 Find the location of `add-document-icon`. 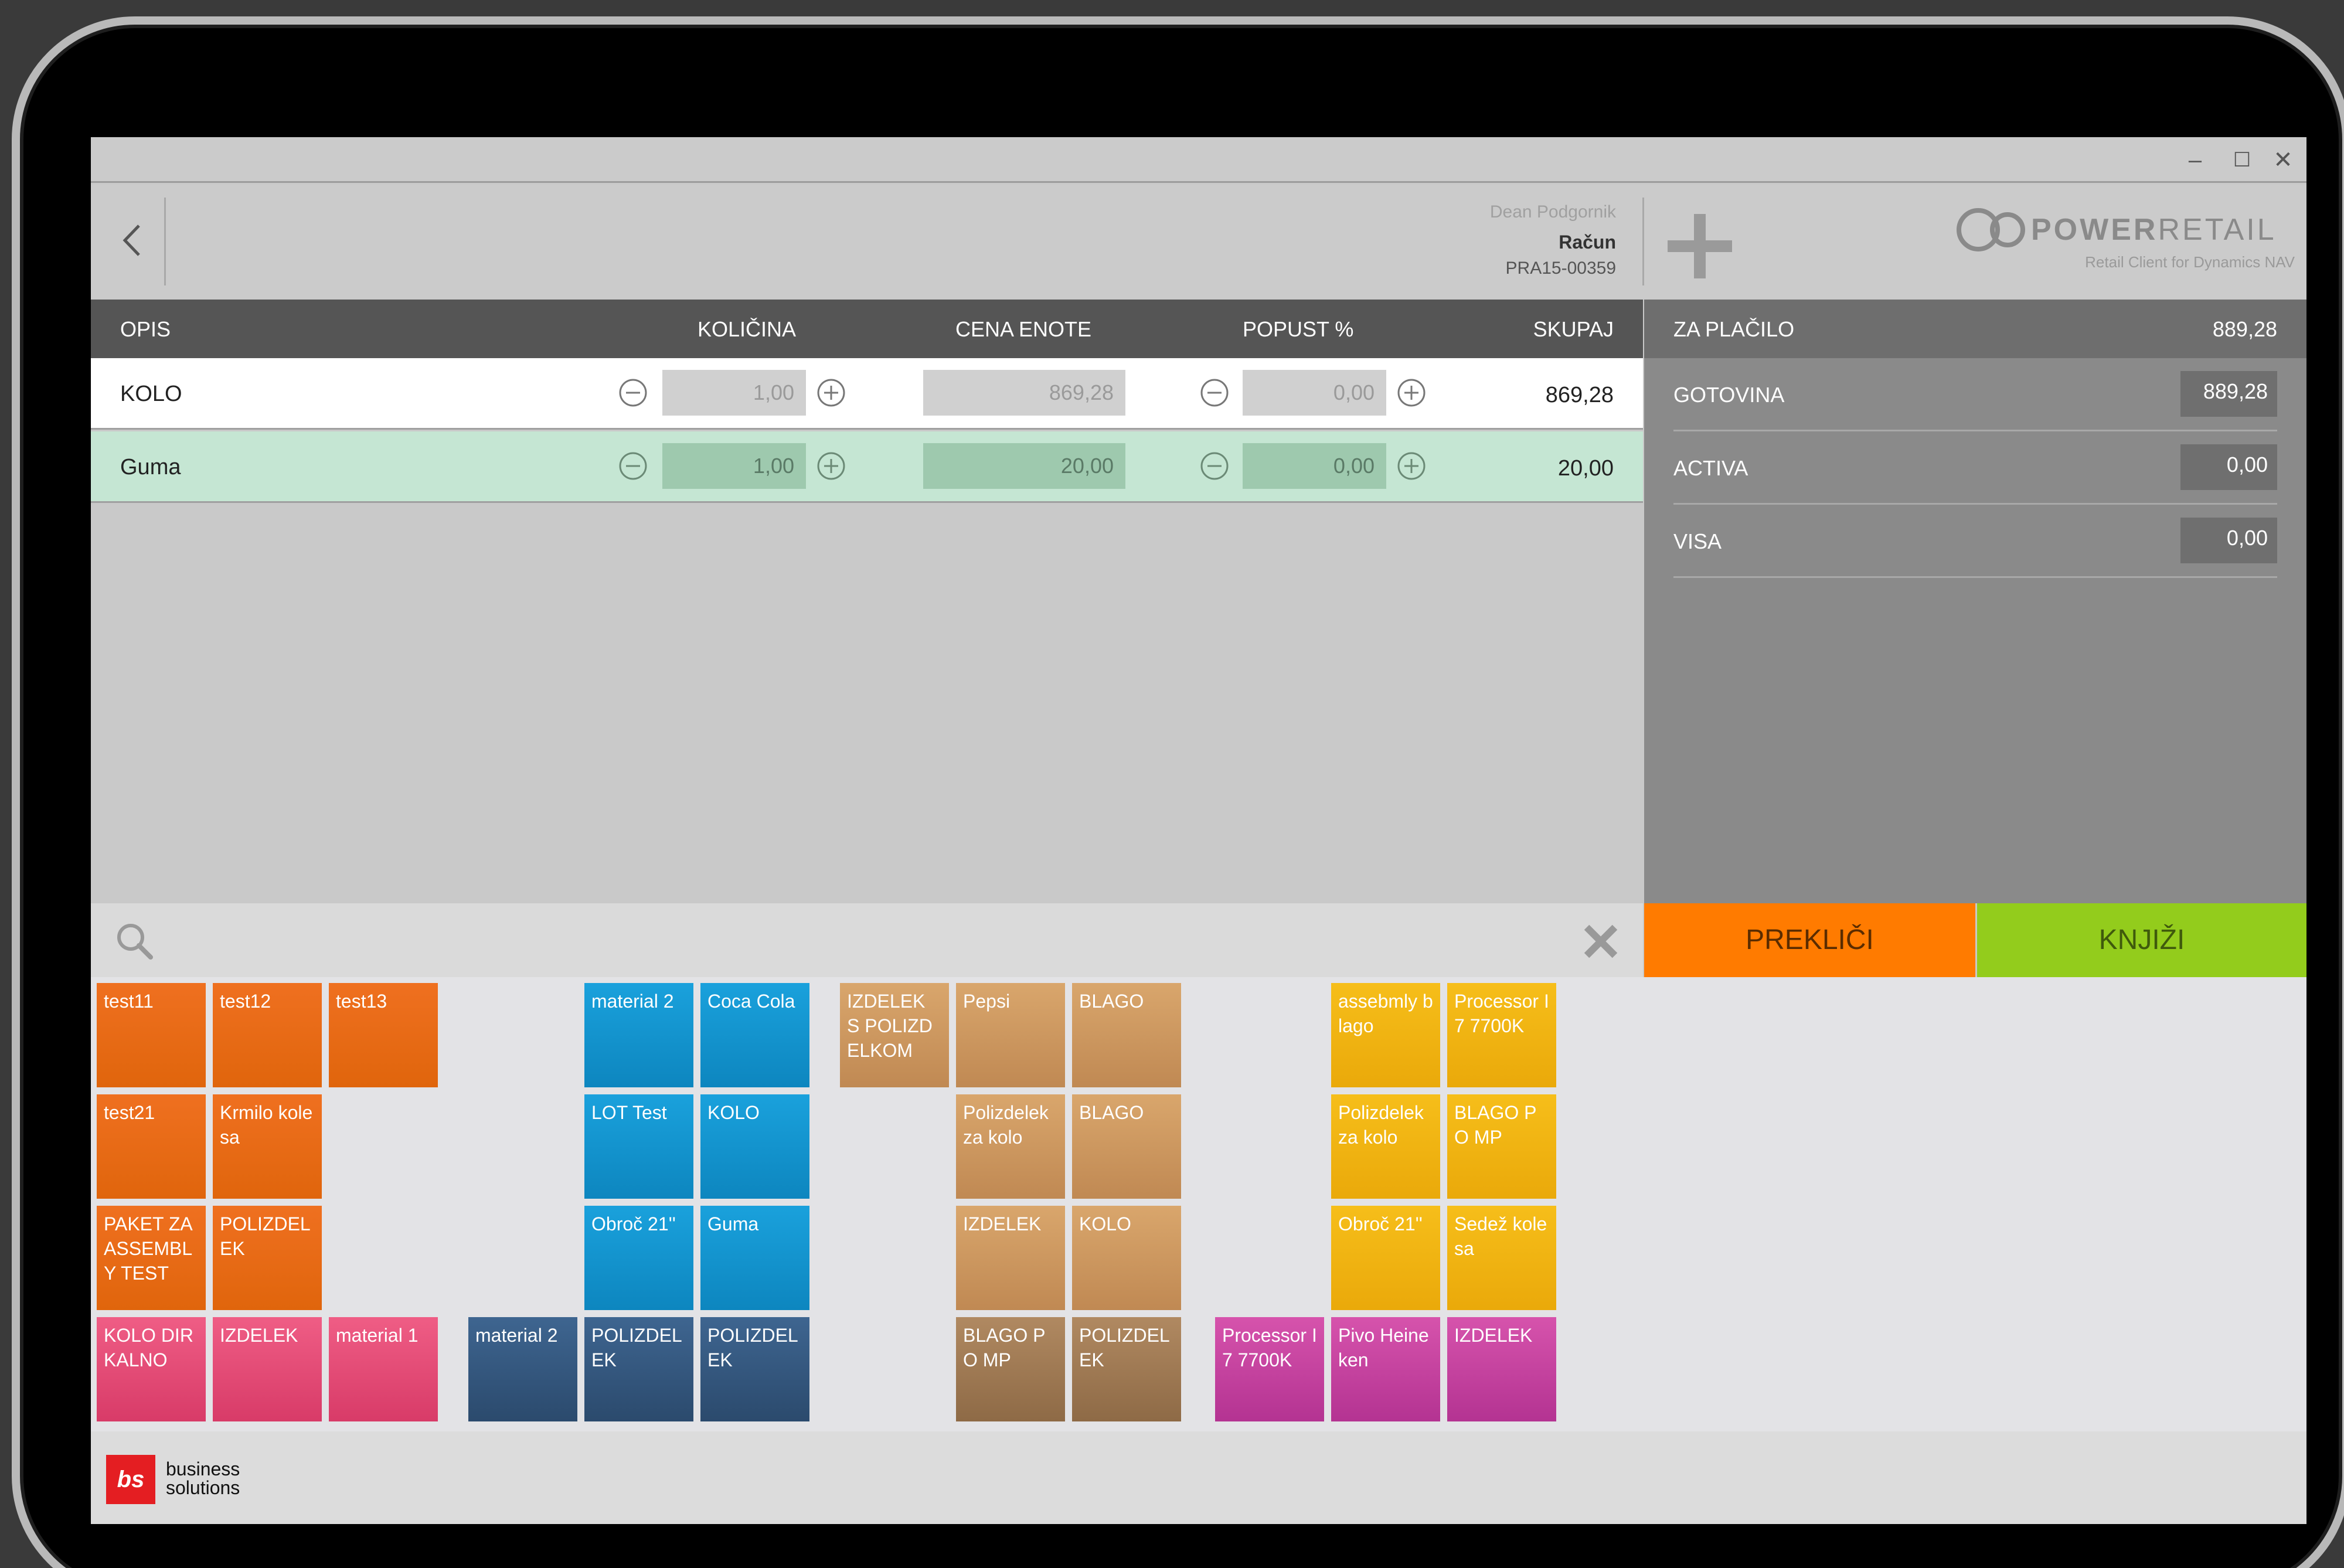

add-document-icon is located at coordinates (1700, 246).